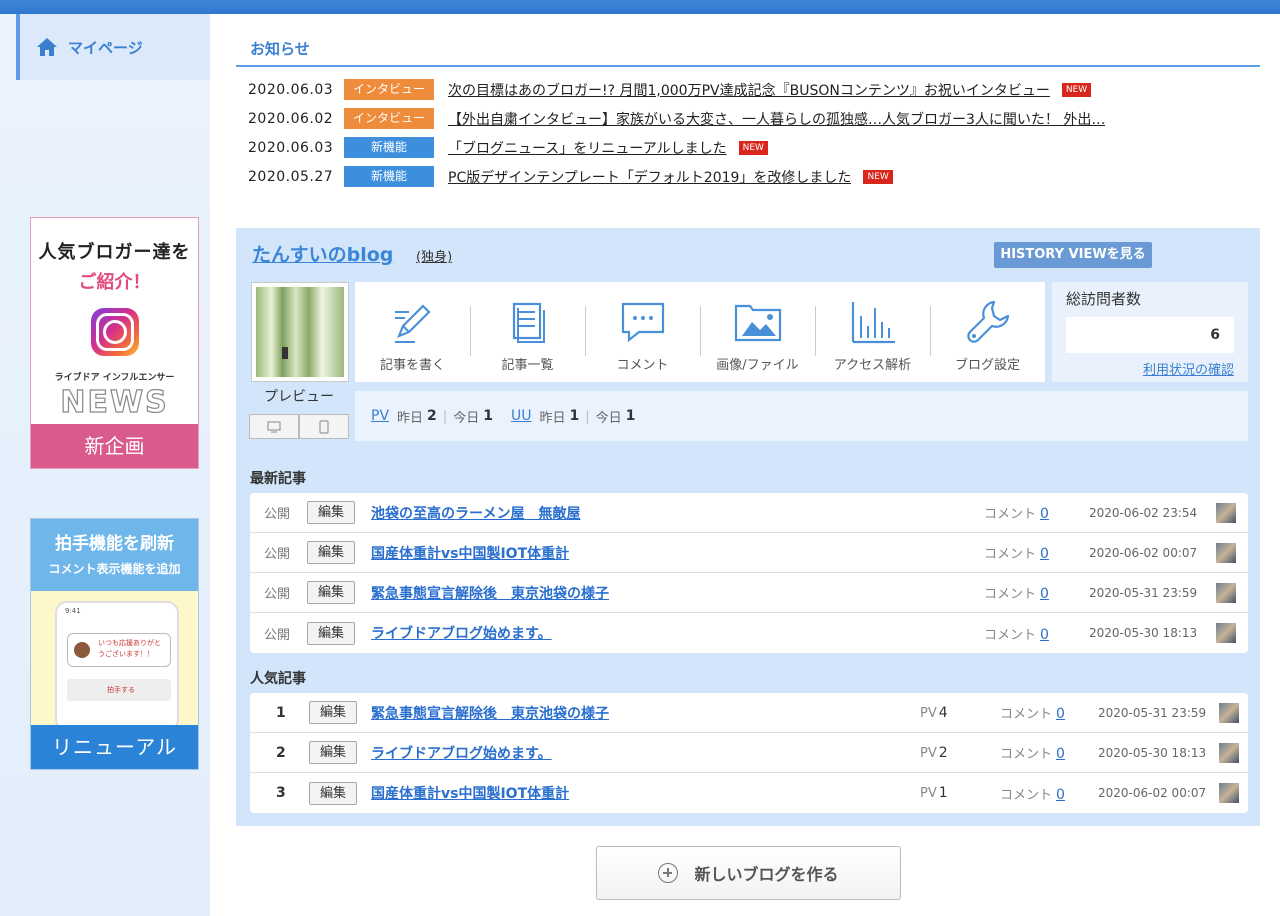  What do you see at coordinates (642, 365) in the screenshot?
I see `tool-label: コメント` at bounding box center [642, 365].